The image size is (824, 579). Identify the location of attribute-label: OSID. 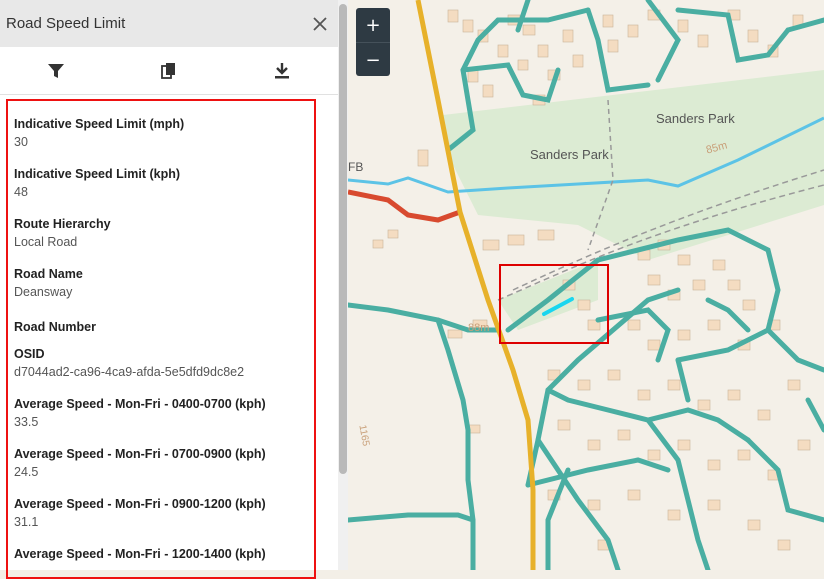
(29, 354).